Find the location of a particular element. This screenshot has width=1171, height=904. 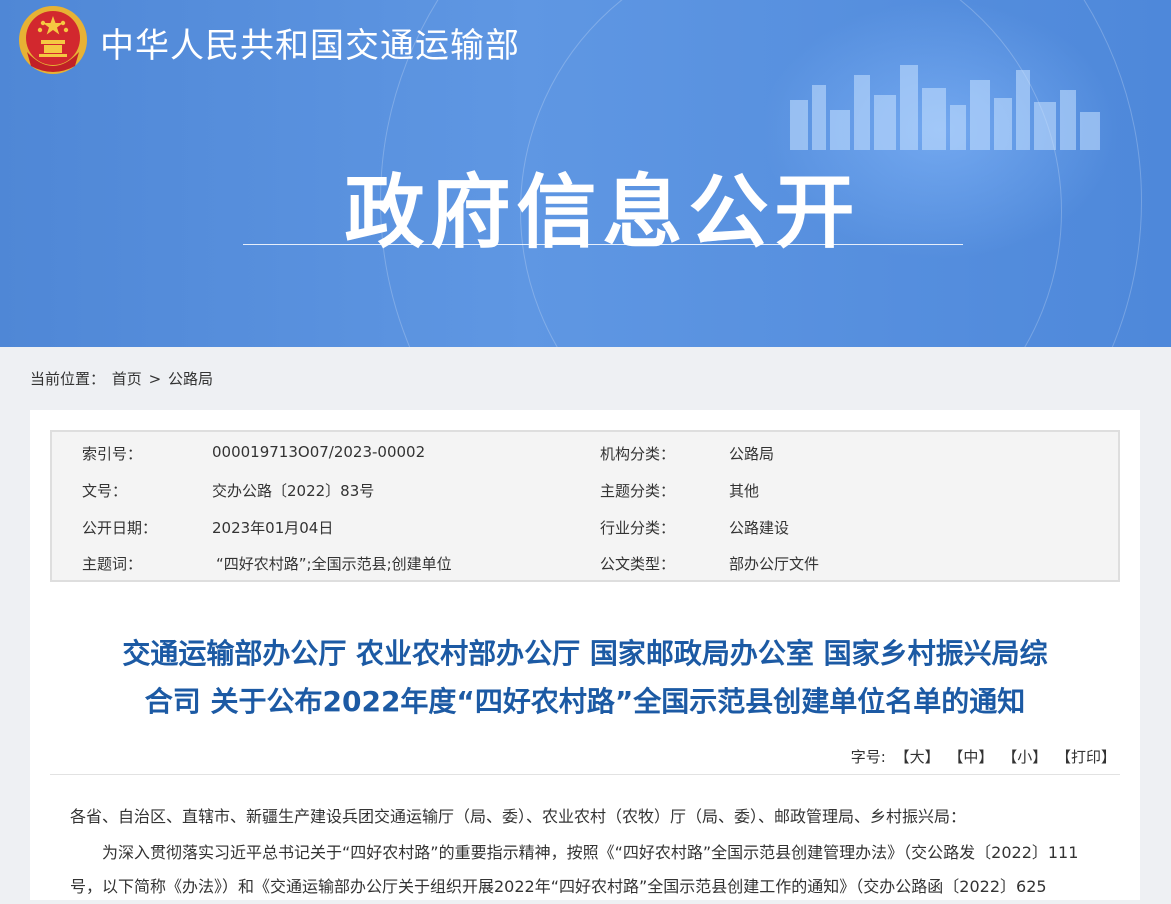

font-size-small-button: 【小】 is located at coordinates (1024, 757).